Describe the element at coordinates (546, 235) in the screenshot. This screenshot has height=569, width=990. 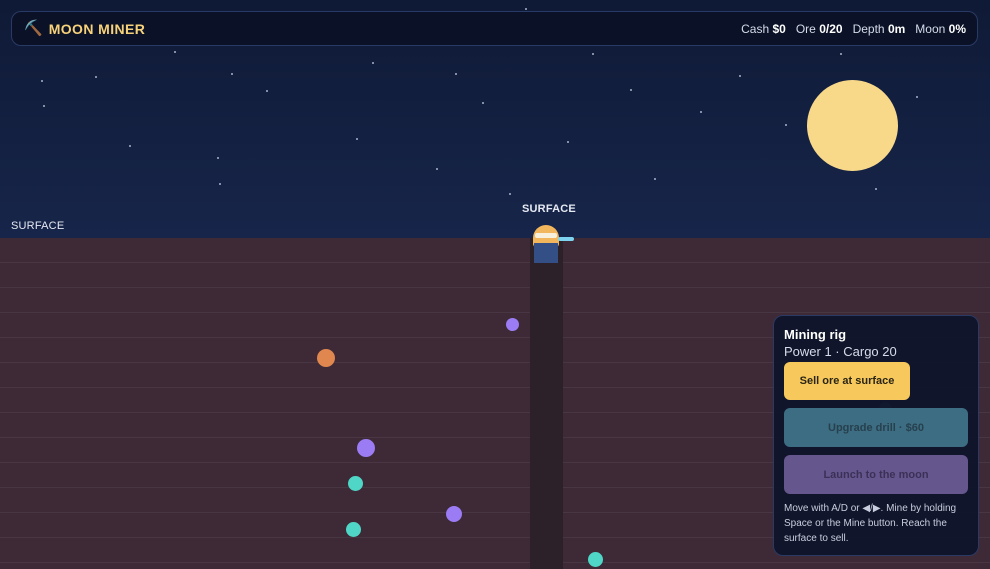
I see `miner-visor` at that location.